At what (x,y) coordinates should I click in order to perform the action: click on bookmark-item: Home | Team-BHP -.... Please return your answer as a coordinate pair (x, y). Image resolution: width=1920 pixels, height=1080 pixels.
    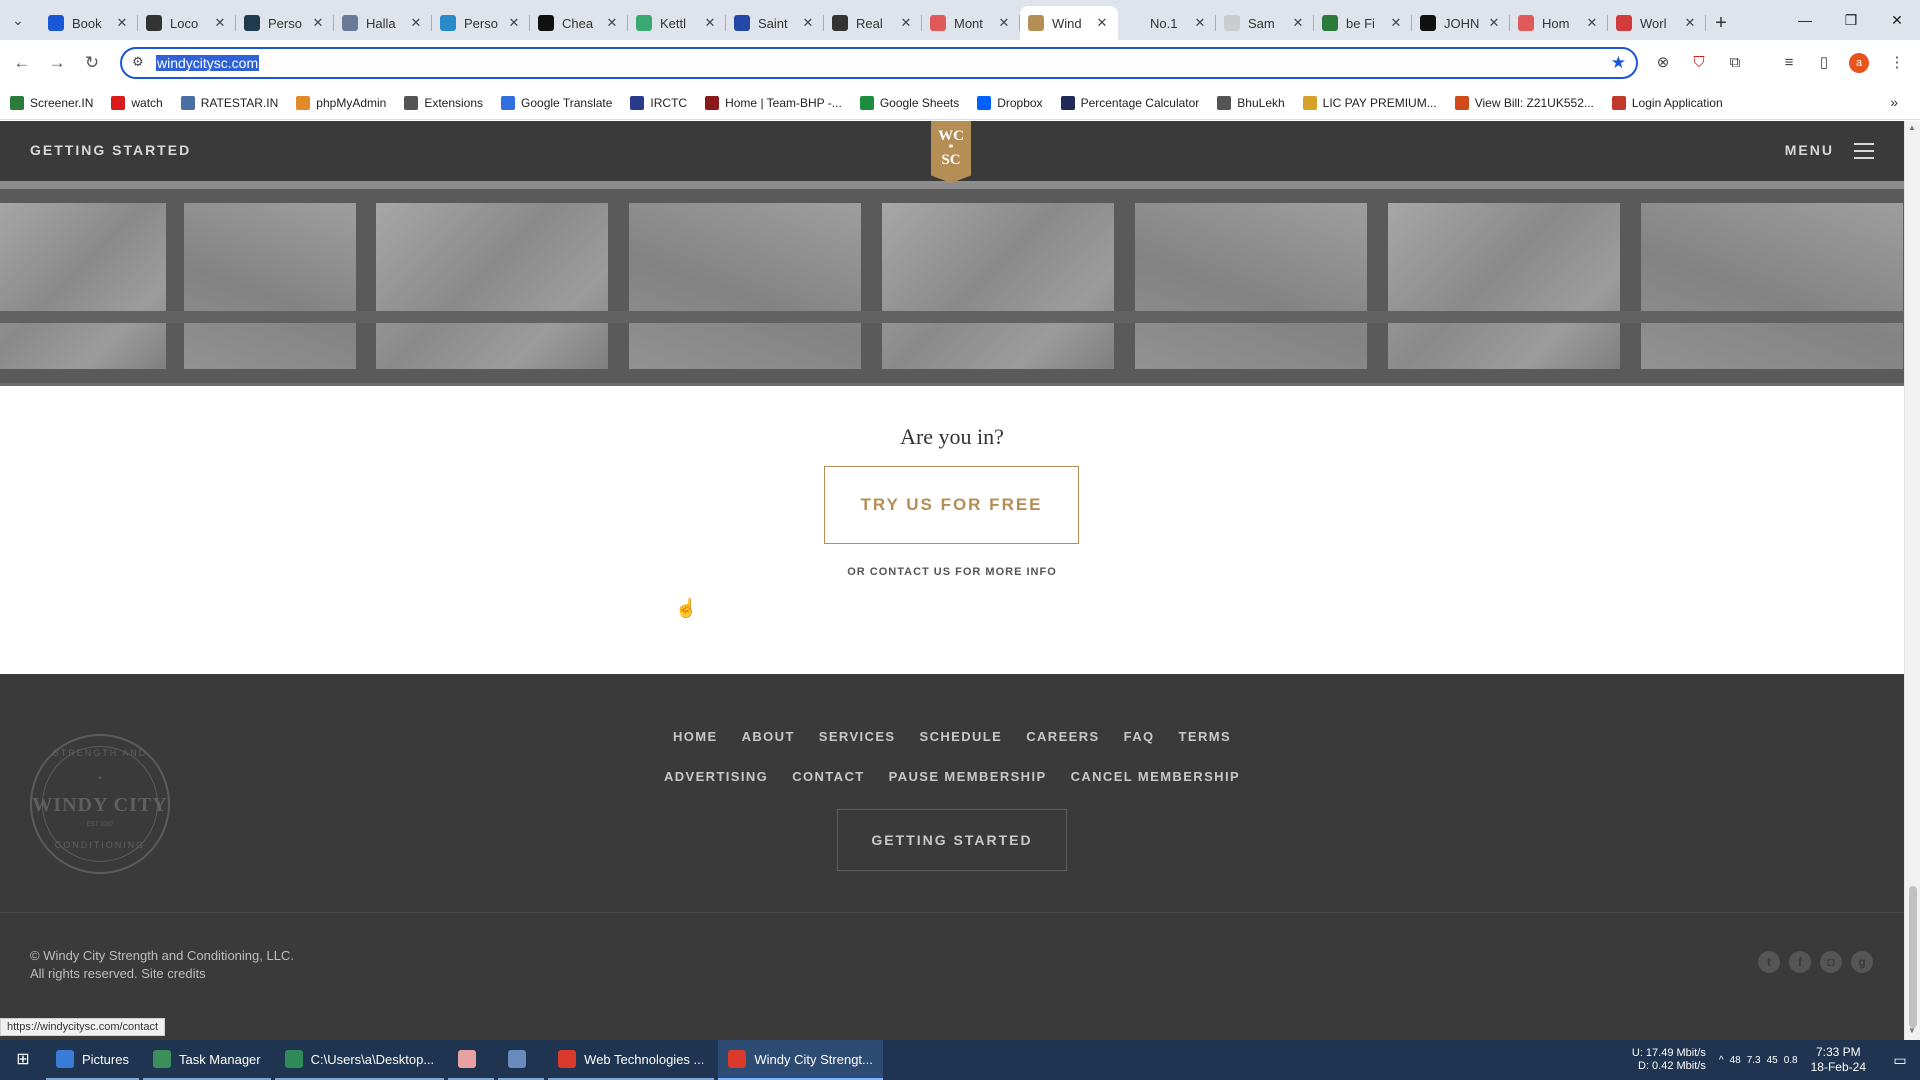
    Looking at the image, I should click on (773, 102).